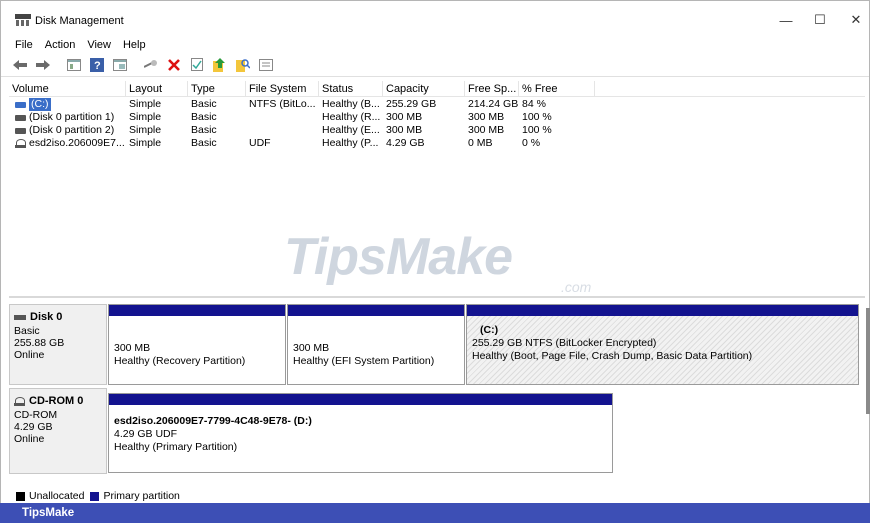 The image size is (870, 523). I want to click on cdrom-0-label: CD-ROM 0 CD-ROM 4.29 GB Online, so click(58, 431).